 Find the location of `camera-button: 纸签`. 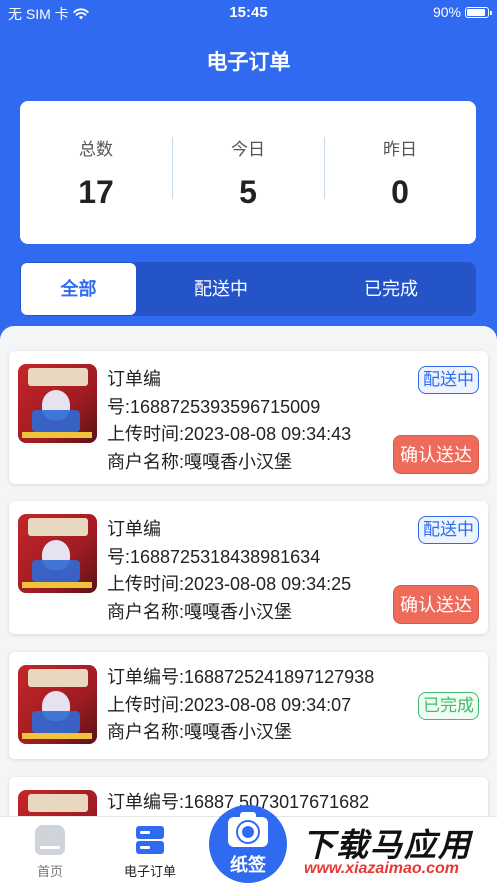

camera-button: 纸签 is located at coordinates (248, 844).